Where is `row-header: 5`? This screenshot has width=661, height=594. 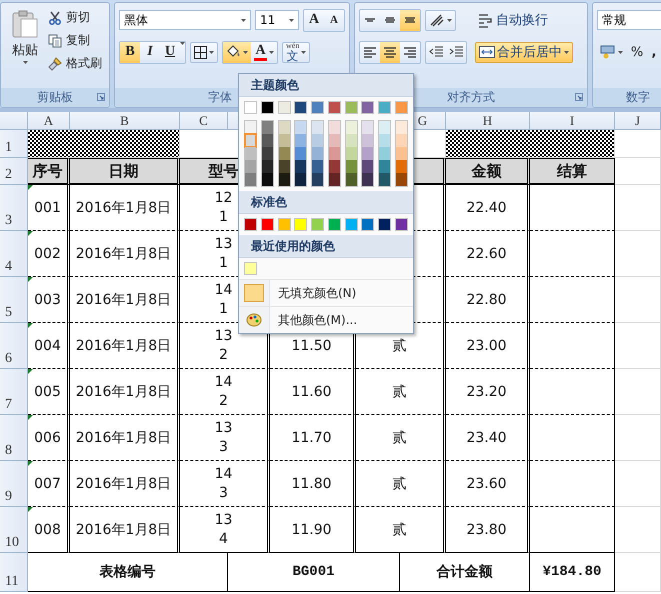
row-header: 5 is located at coordinates (14, 300).